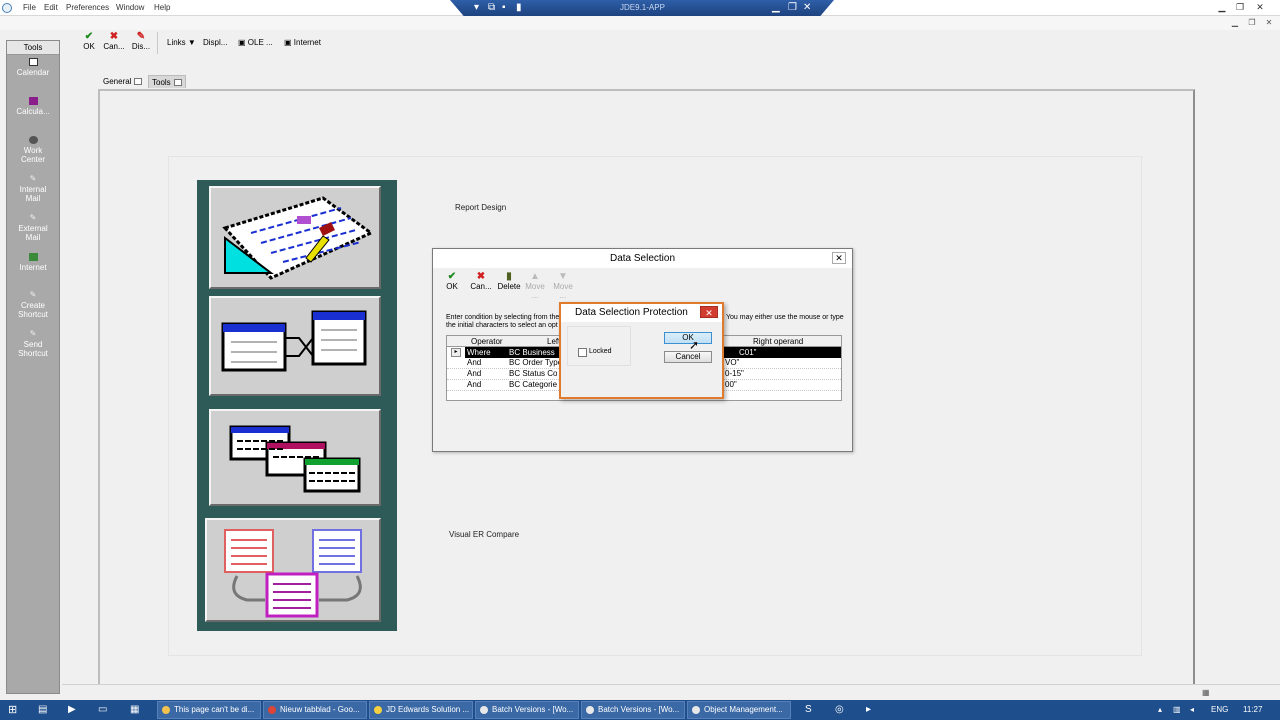 The image size is (1280, 720). I want to click on tray-clock: 11:27, so click(1252, 710).